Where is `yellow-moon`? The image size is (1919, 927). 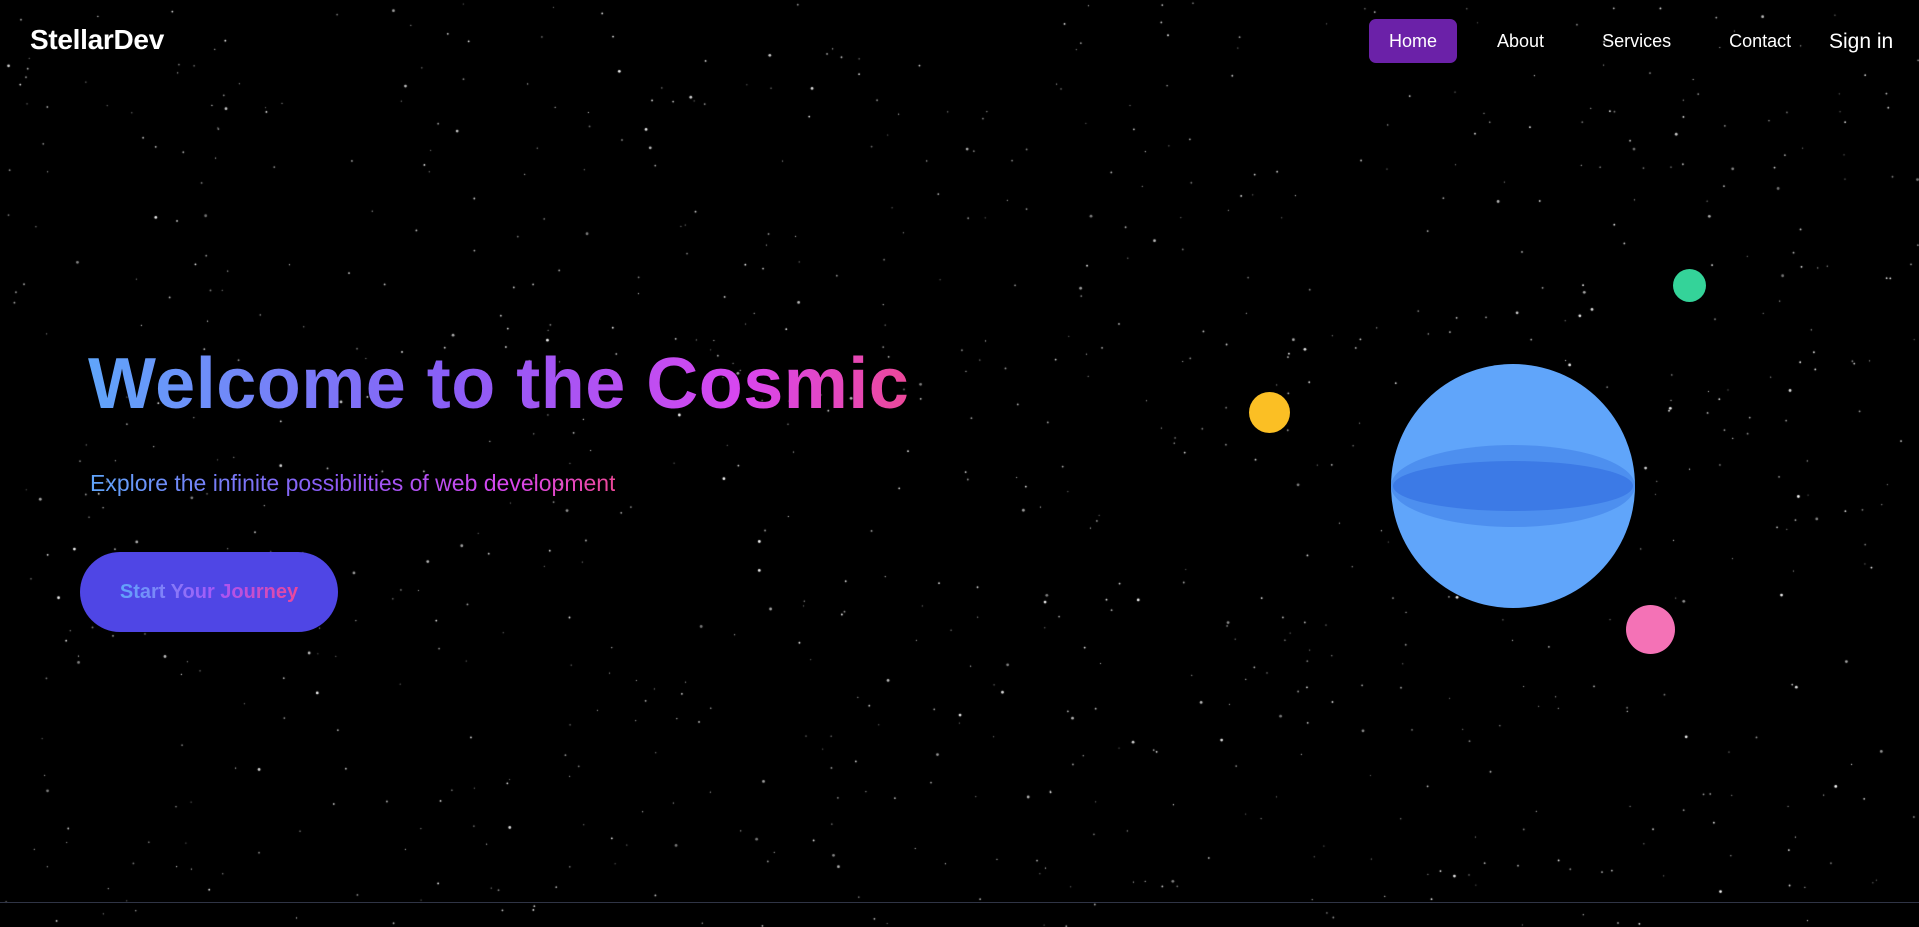 yellow-moon is located at coordinates (1269, 412).